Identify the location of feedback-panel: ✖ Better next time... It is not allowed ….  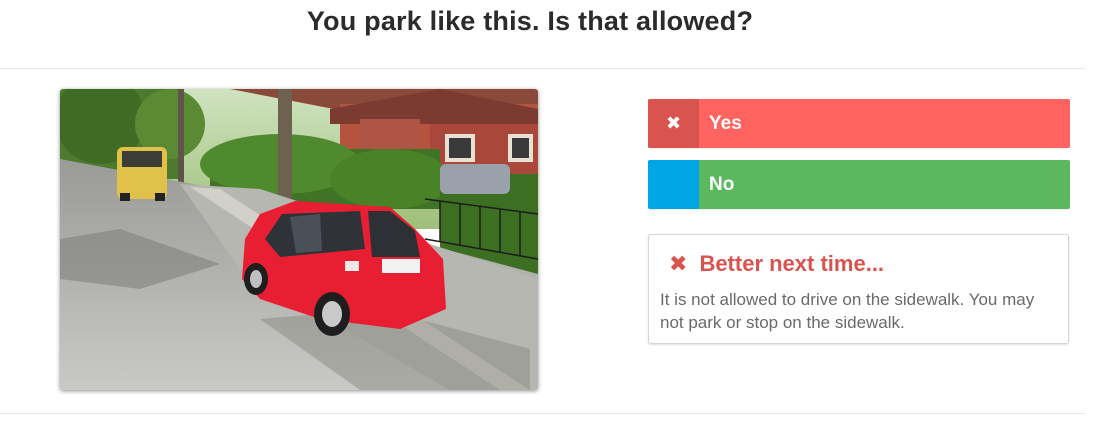
(858, 289).